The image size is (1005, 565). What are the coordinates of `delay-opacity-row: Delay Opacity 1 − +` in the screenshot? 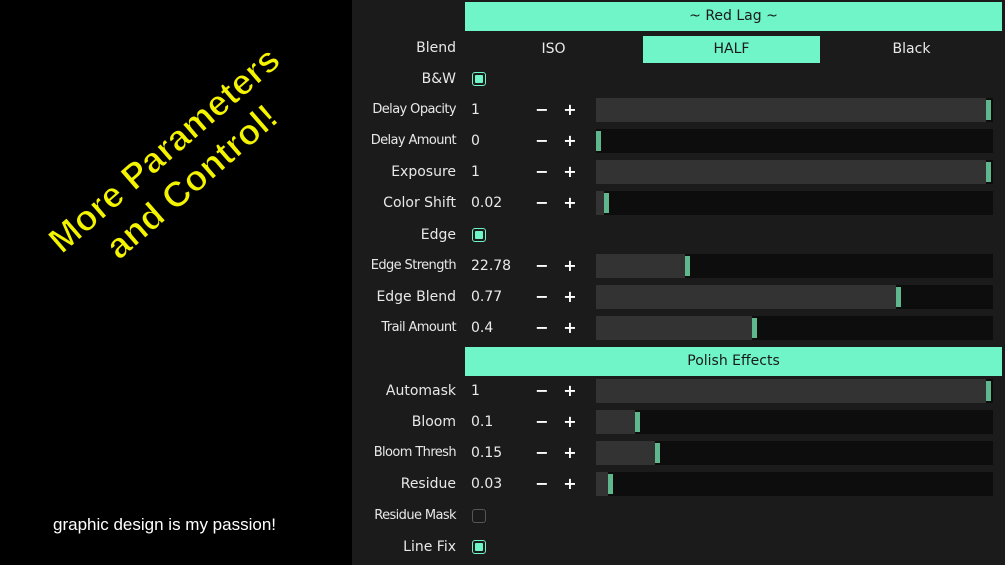 It's located at (678, 110).